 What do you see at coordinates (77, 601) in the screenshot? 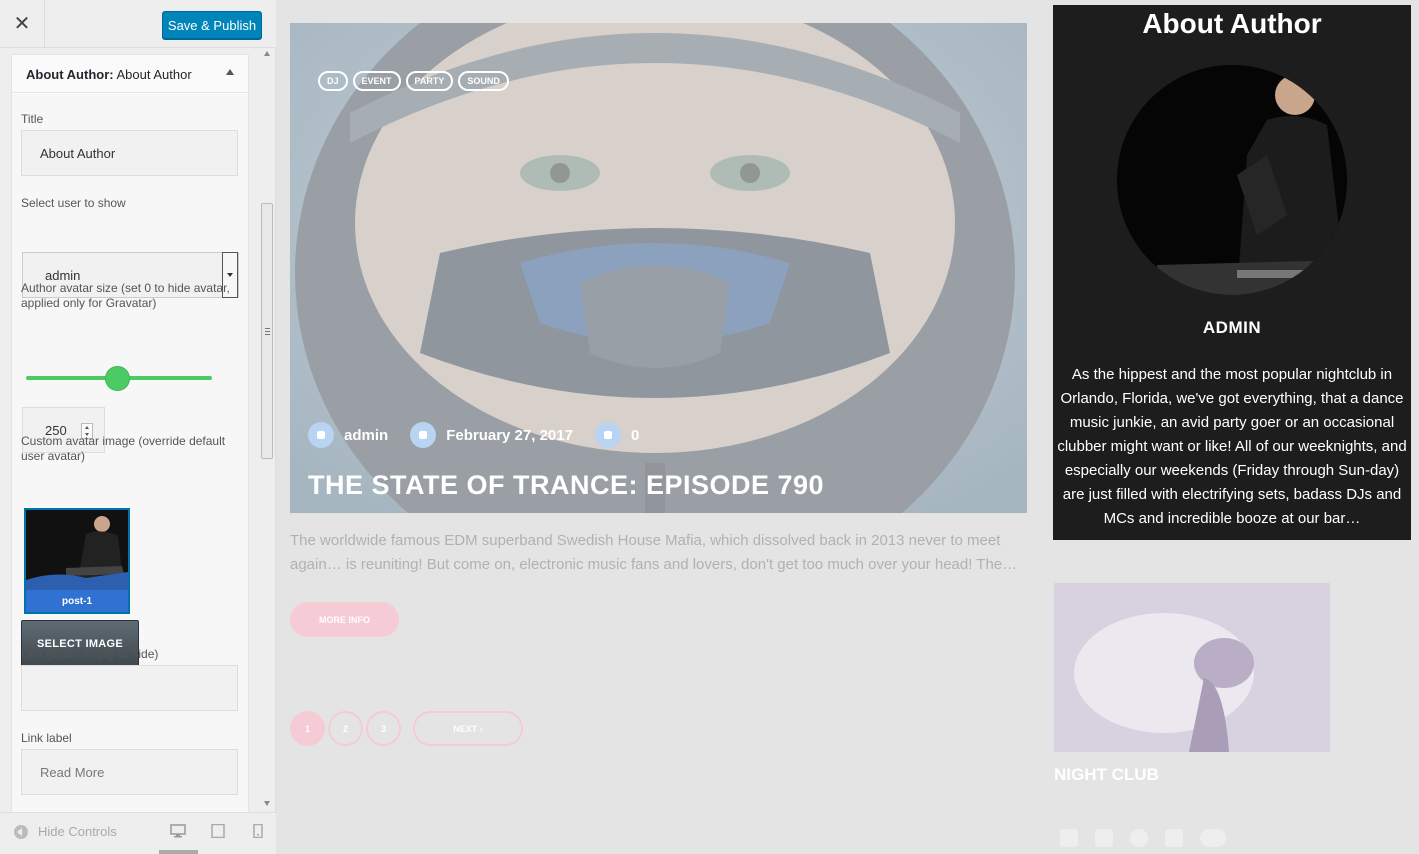
I see `thumbnail-caption: post-1` at bounding box center [77, 601].